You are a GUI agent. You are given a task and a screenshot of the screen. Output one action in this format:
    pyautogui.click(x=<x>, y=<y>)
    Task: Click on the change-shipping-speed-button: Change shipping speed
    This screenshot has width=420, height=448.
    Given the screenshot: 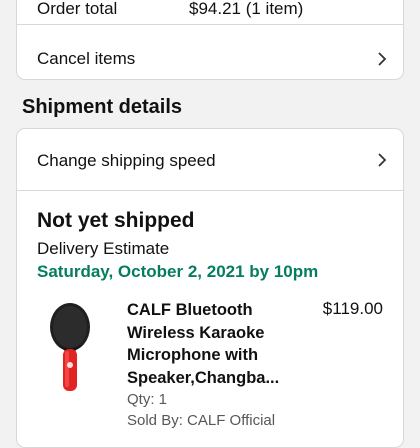 What is the action you would take?
    pyautogui.click(x=210, y=159)
    